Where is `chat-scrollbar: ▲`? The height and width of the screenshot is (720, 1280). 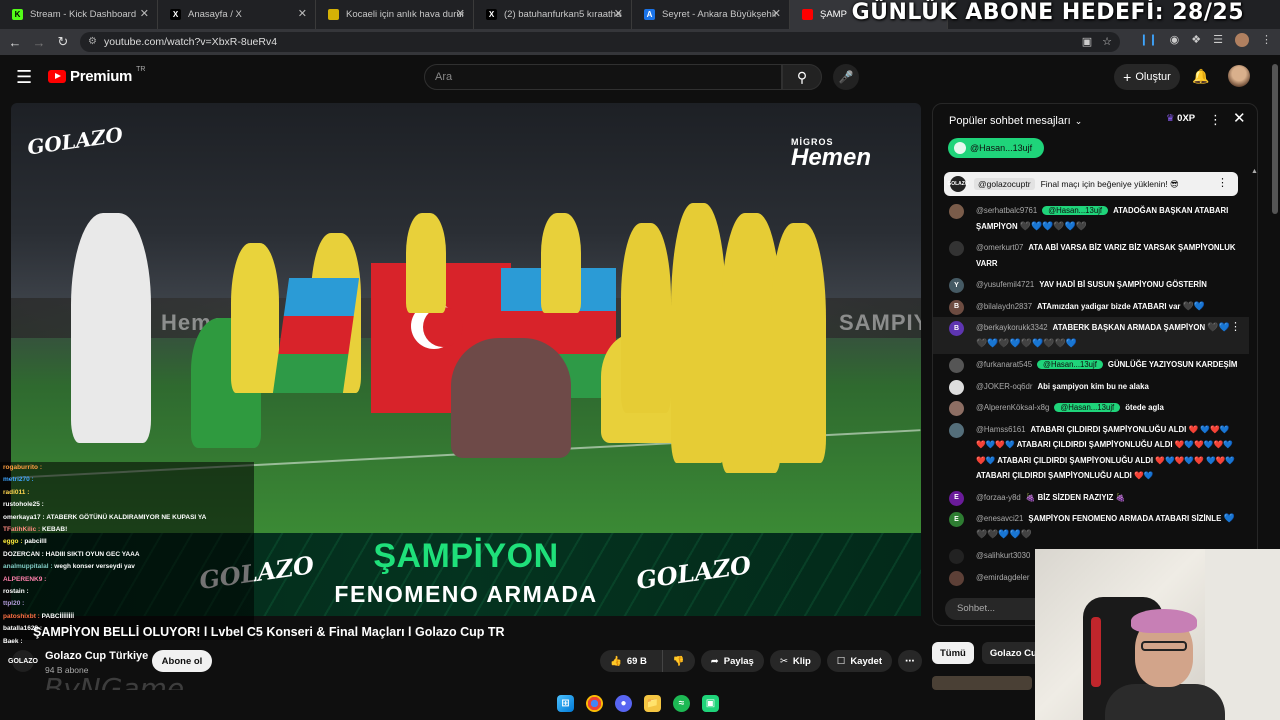
chat-scrollbar: ▲ is located at coordinates (1254, 378).